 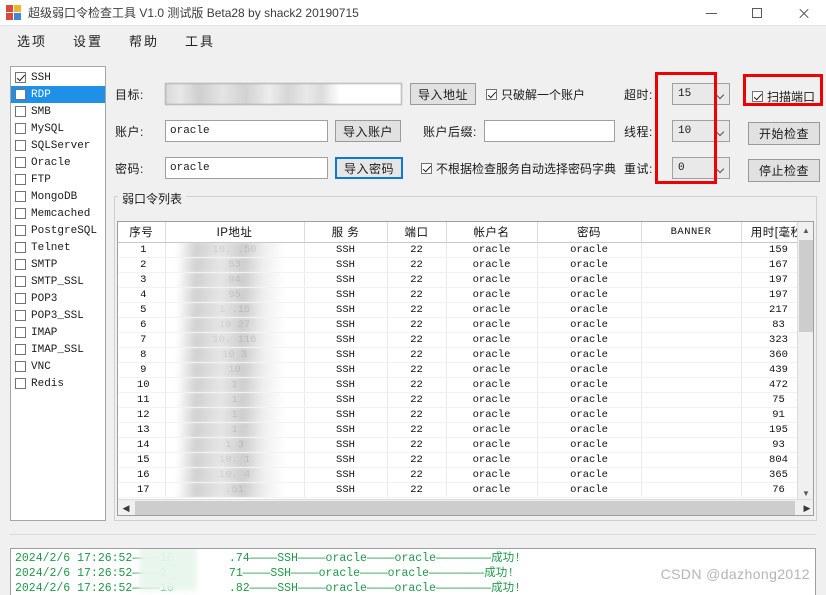 I want to click on protocol-item-imap_ssl: IMAP_SSL, so click(x=58, y=349).